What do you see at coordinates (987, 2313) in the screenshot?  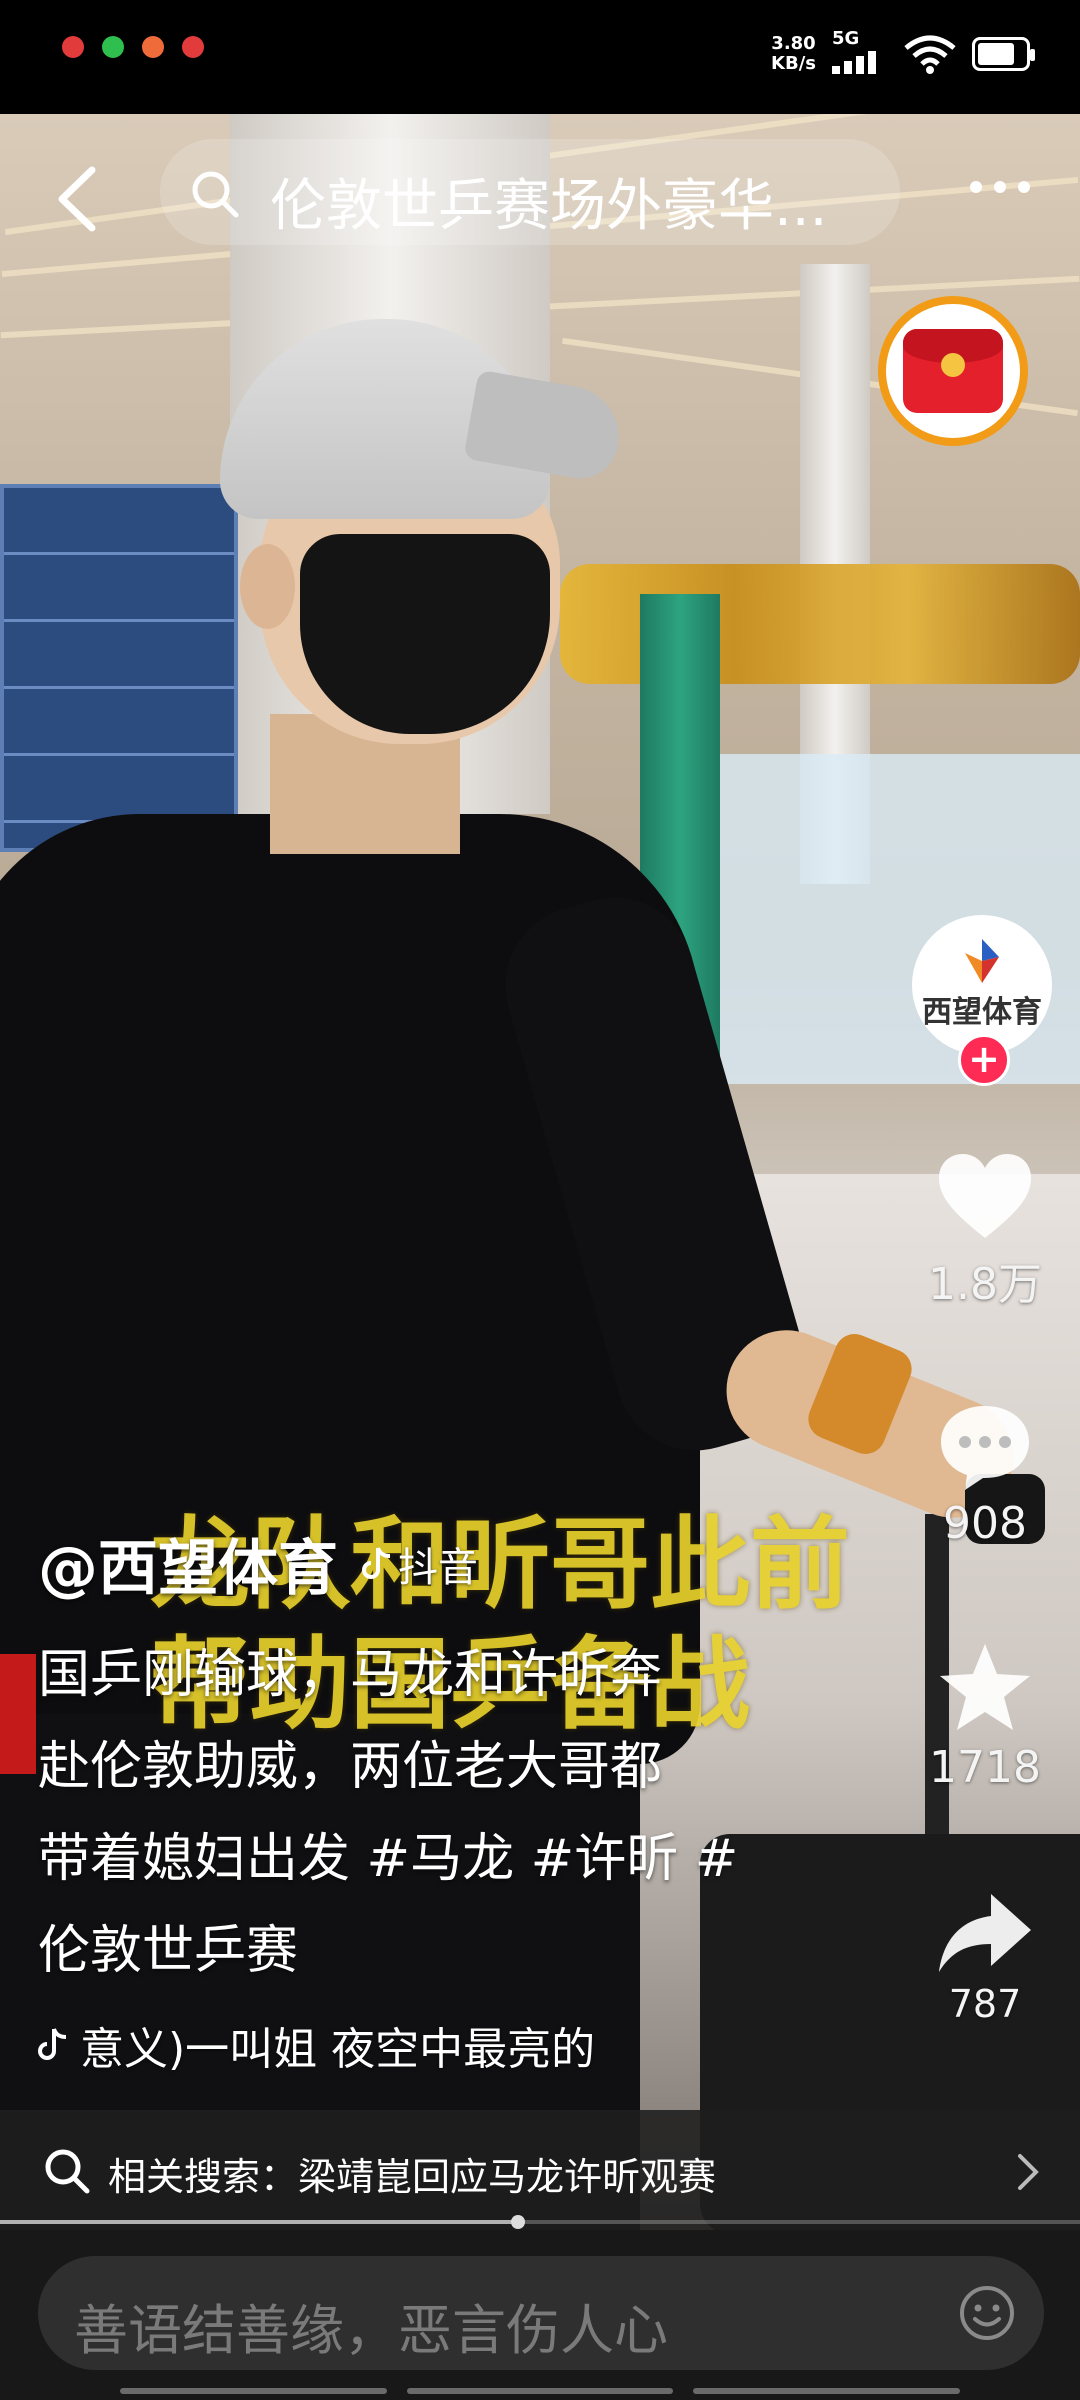 I see `emoji-icon` at bounding box center [987, 2313].